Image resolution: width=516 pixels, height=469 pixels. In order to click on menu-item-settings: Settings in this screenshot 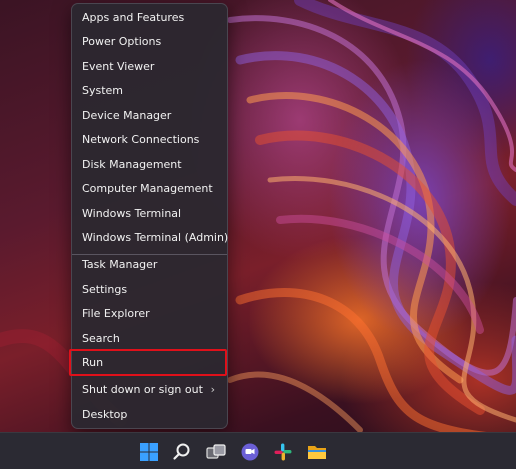, I will do `click(150, 290)`.